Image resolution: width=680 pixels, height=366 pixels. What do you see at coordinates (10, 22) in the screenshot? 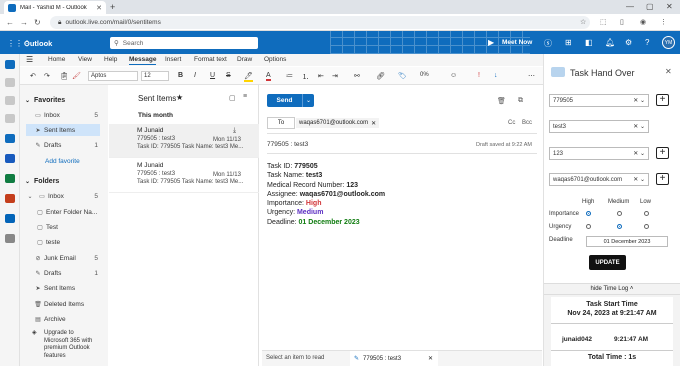
I see `back-icon: ←` at bounding box center [10, 22].